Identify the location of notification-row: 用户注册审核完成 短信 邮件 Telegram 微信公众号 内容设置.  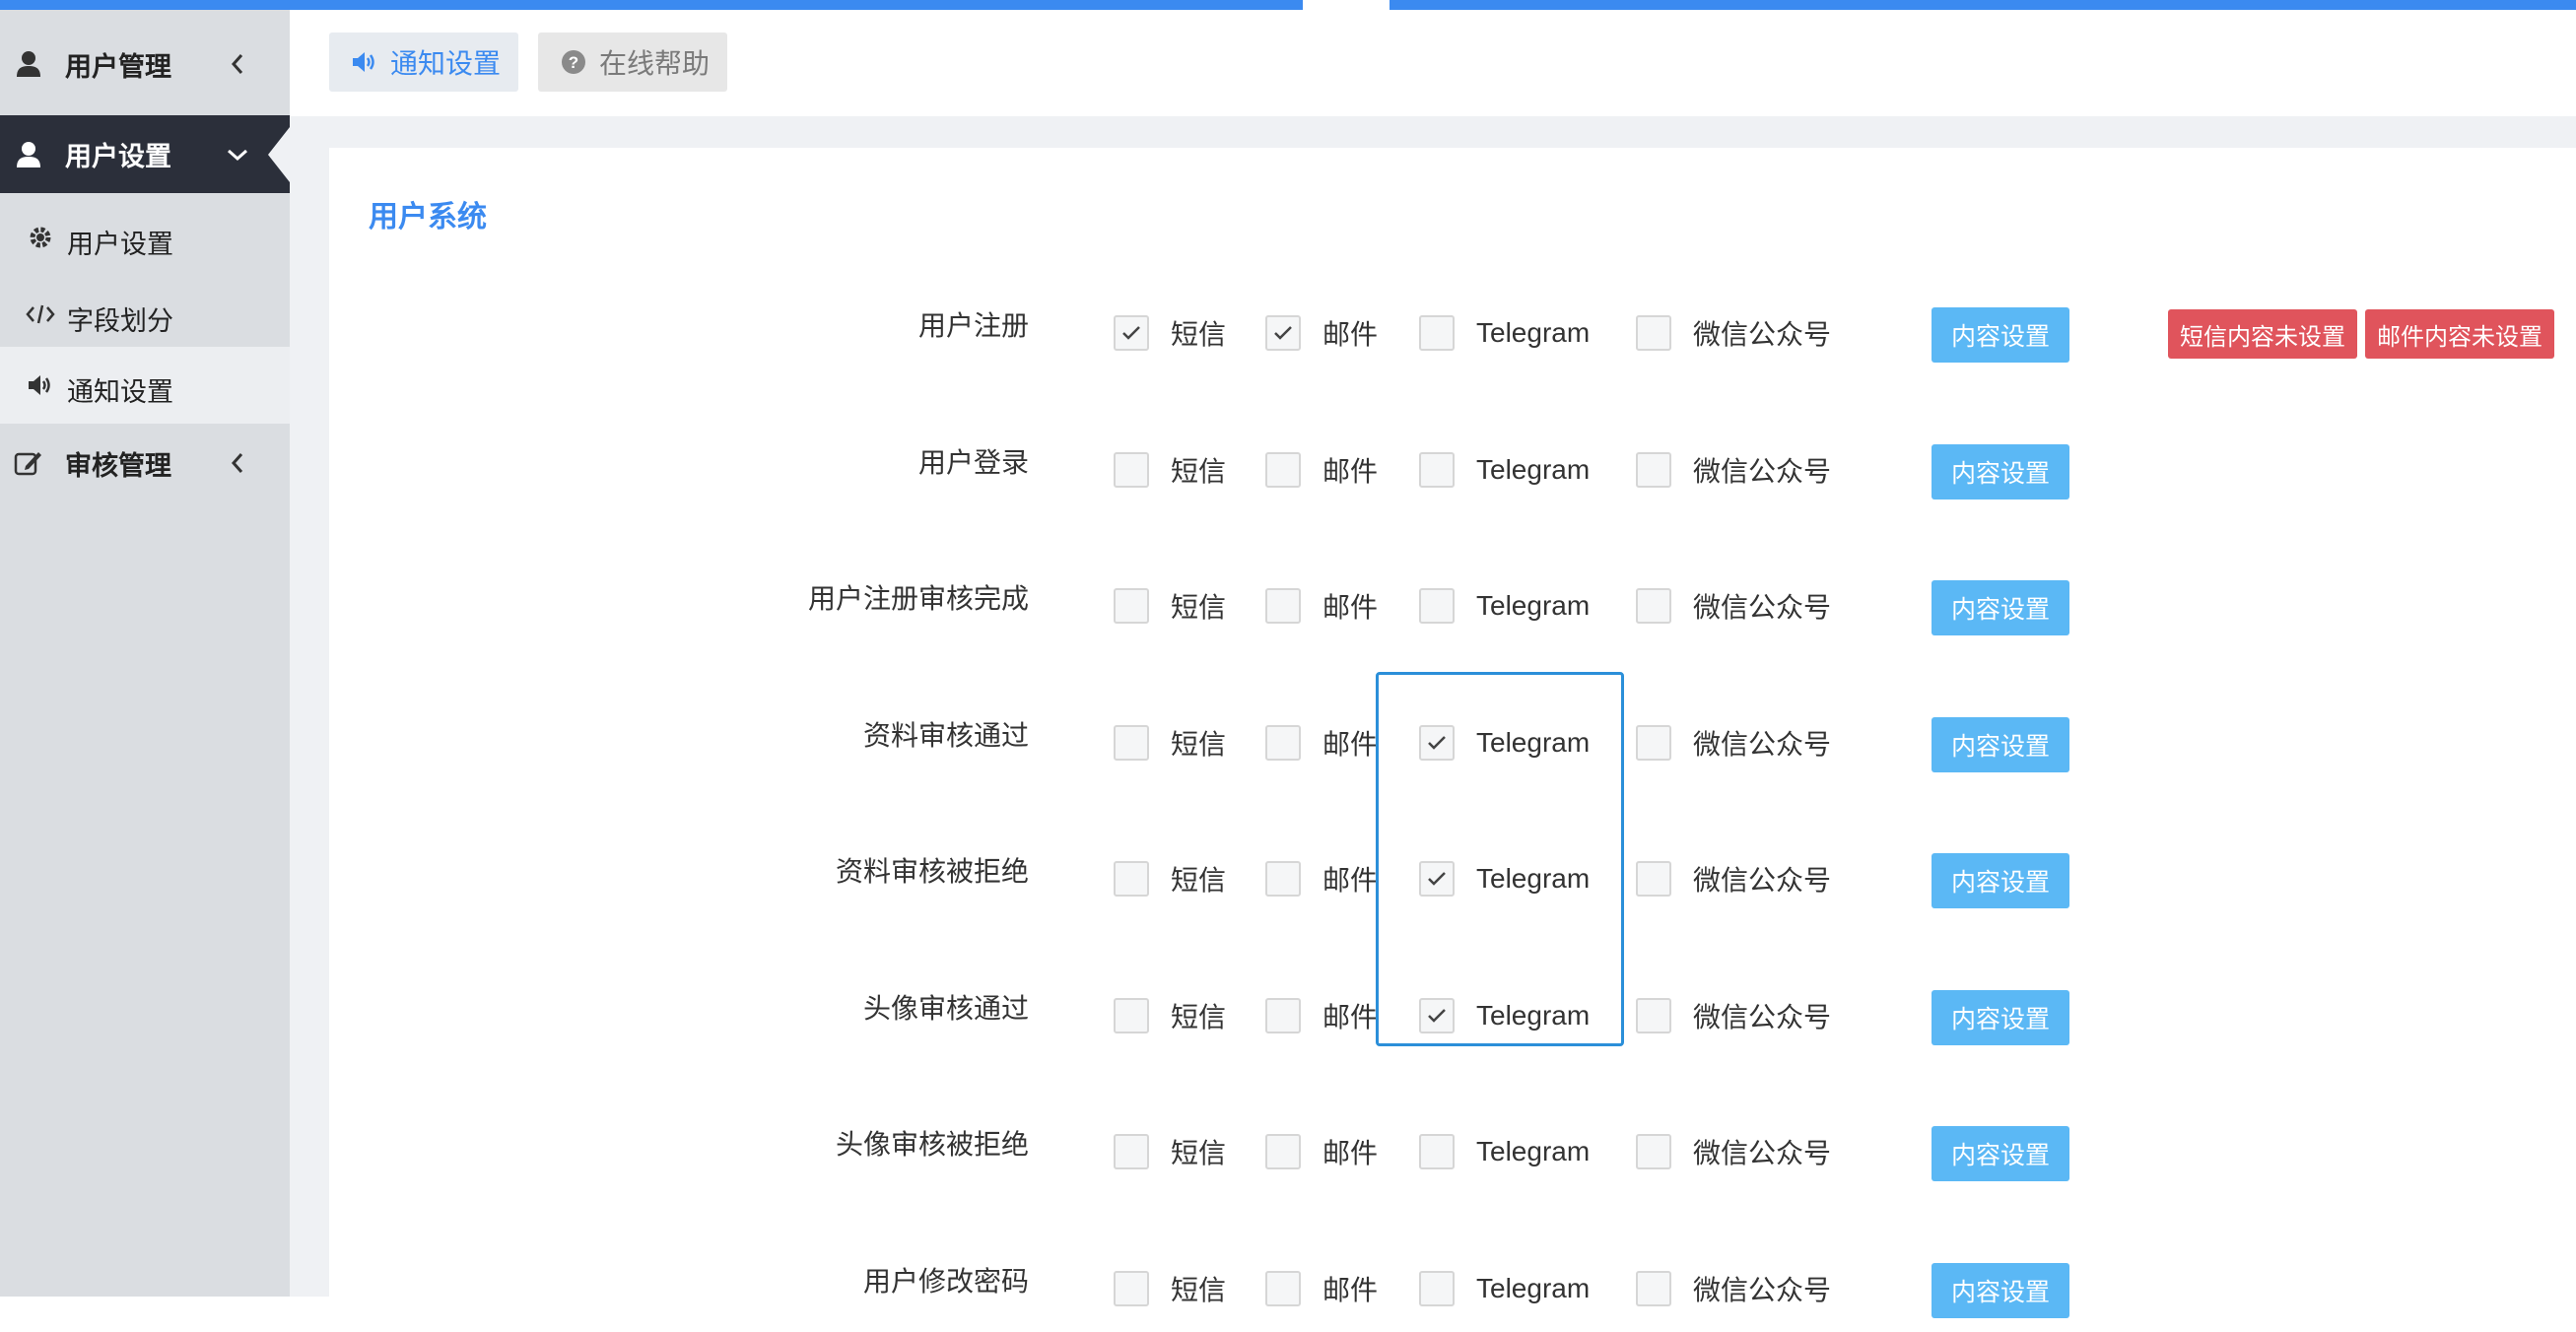
(1452, 614).